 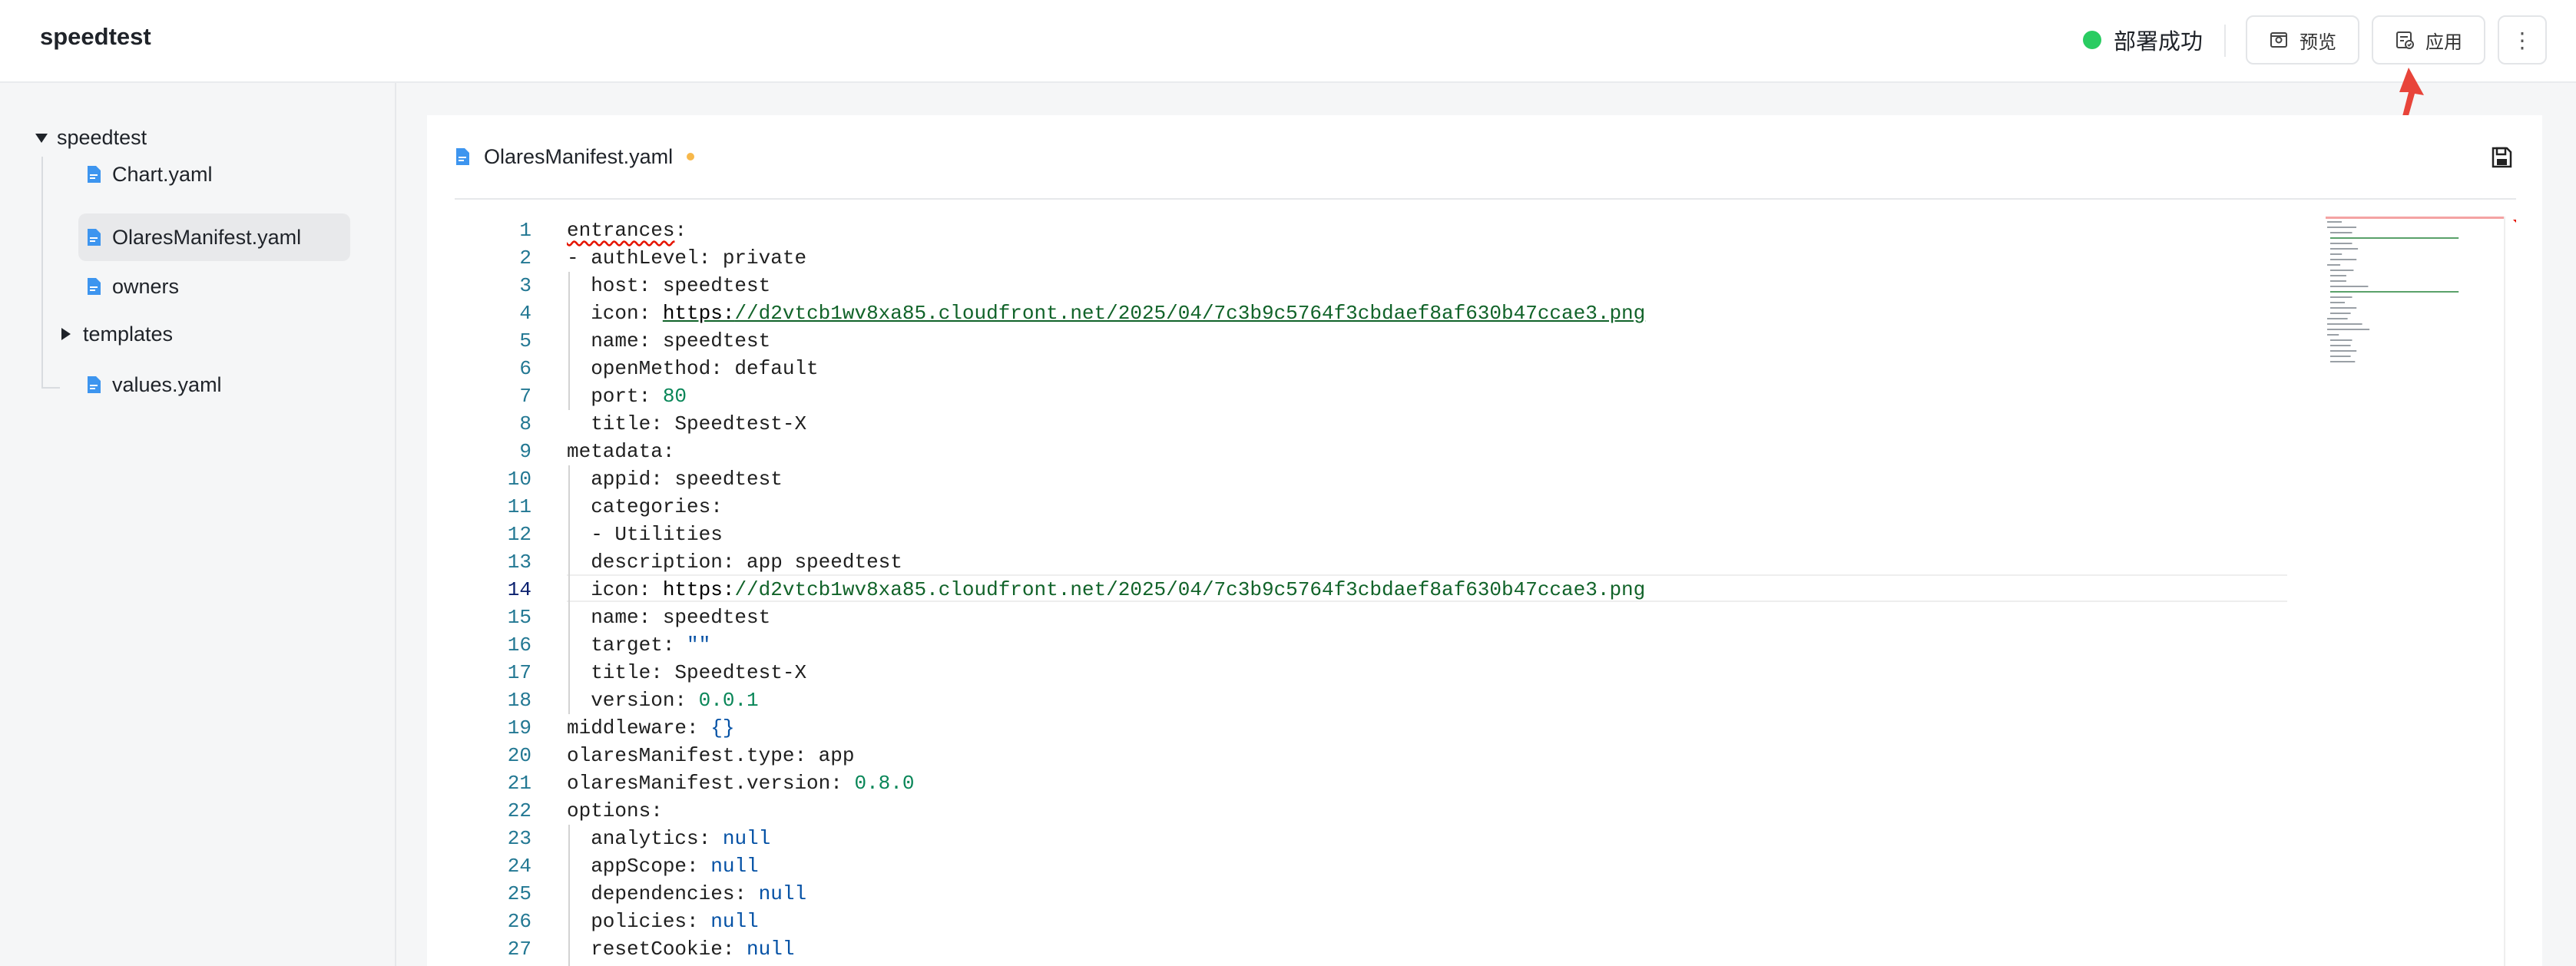 What do you see at coordinates (1485, 199) in the screenshot?
I see `editor-header-divider` at bounding box center [1485, 199].